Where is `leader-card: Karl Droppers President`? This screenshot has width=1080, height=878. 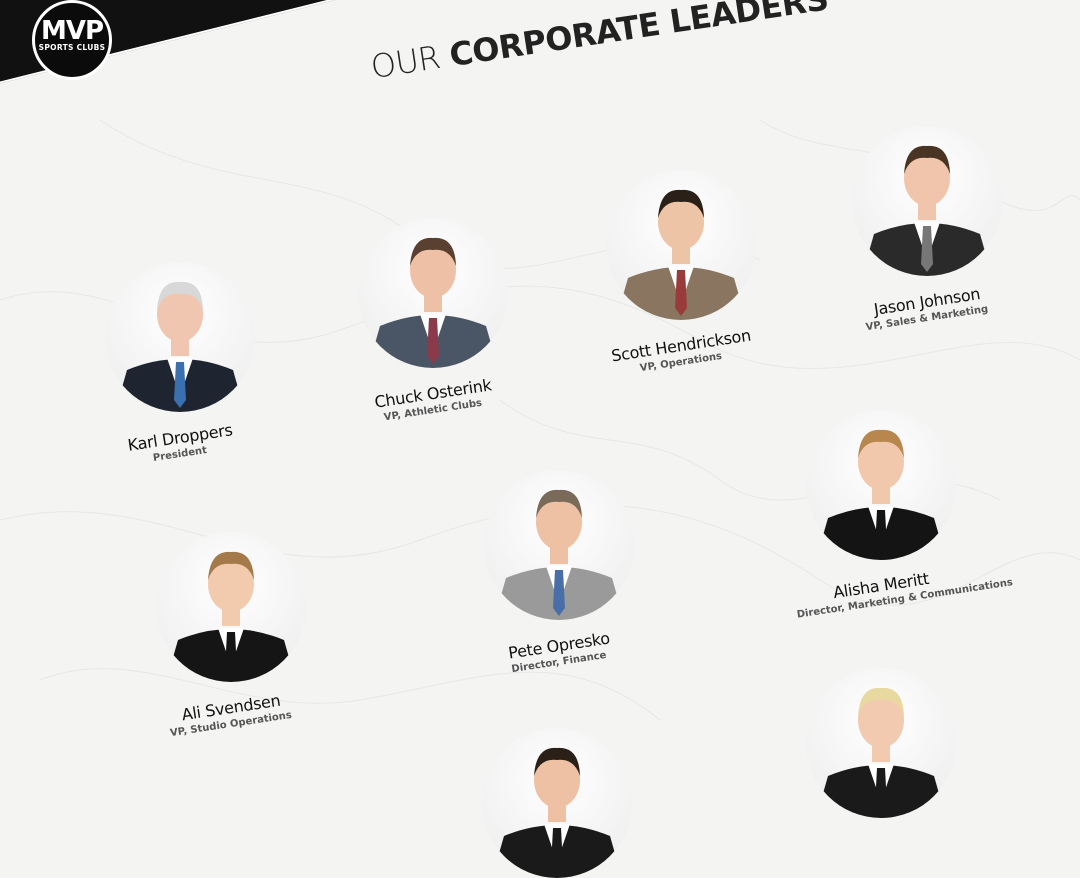
leader-card: Karl Droppers President is located at coordinates (180, 363).